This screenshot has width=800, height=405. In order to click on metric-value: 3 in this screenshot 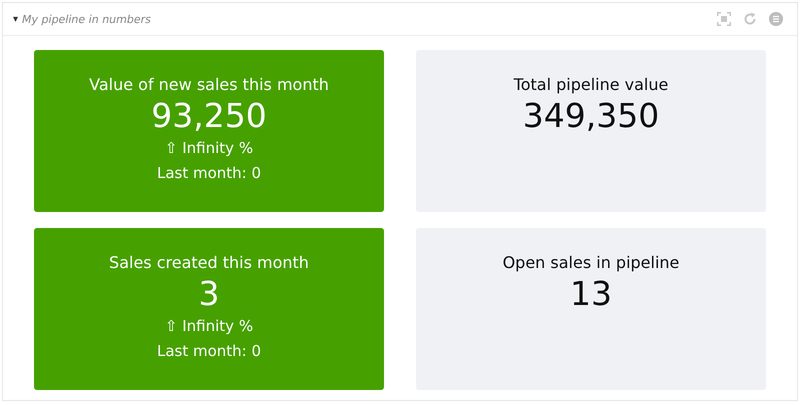, I will do `click(209, 294)`.